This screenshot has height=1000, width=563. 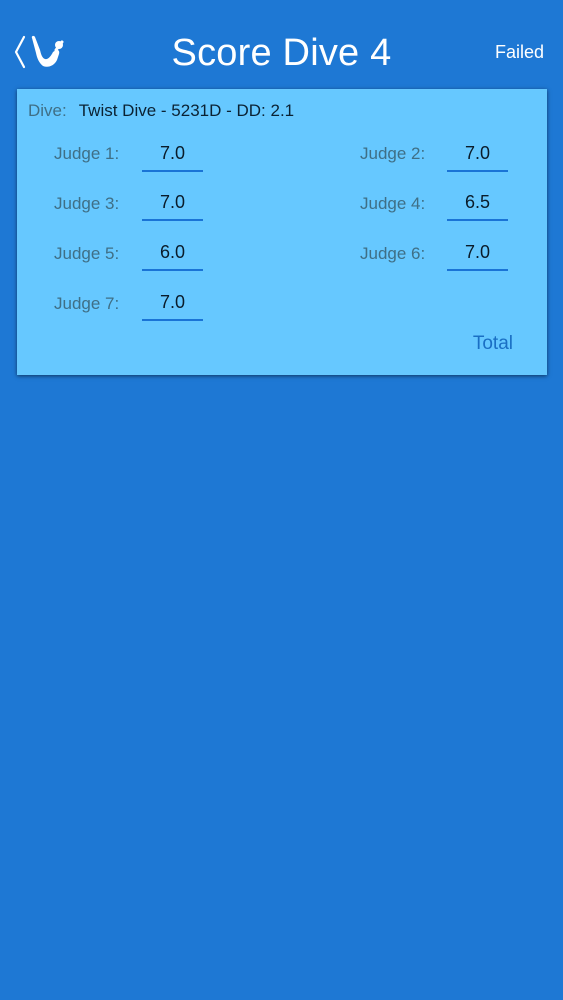 I want to click on diver-back-icon, so click(x=39, y=52).